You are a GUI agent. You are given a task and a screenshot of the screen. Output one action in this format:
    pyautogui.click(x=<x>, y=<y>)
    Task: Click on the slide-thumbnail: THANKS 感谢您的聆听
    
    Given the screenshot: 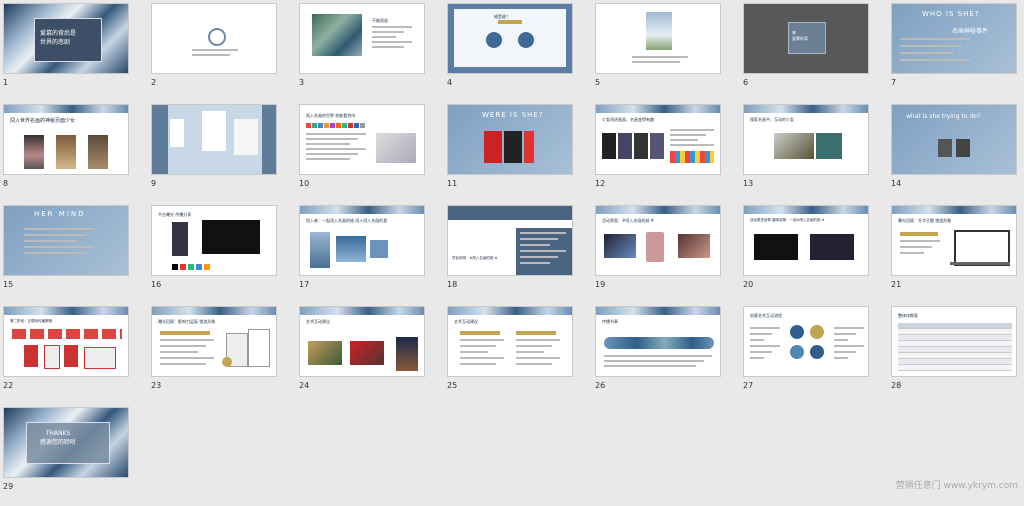 What is the action you would take?
    pyautogui.click(x=66, y=442)
    